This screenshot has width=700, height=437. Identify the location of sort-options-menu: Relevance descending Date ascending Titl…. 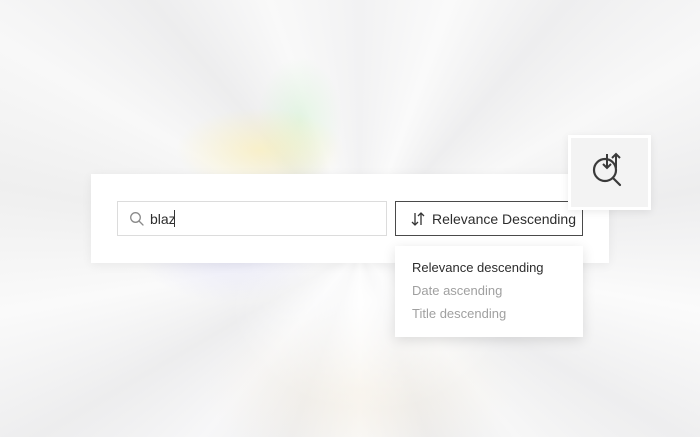
(489, 291).